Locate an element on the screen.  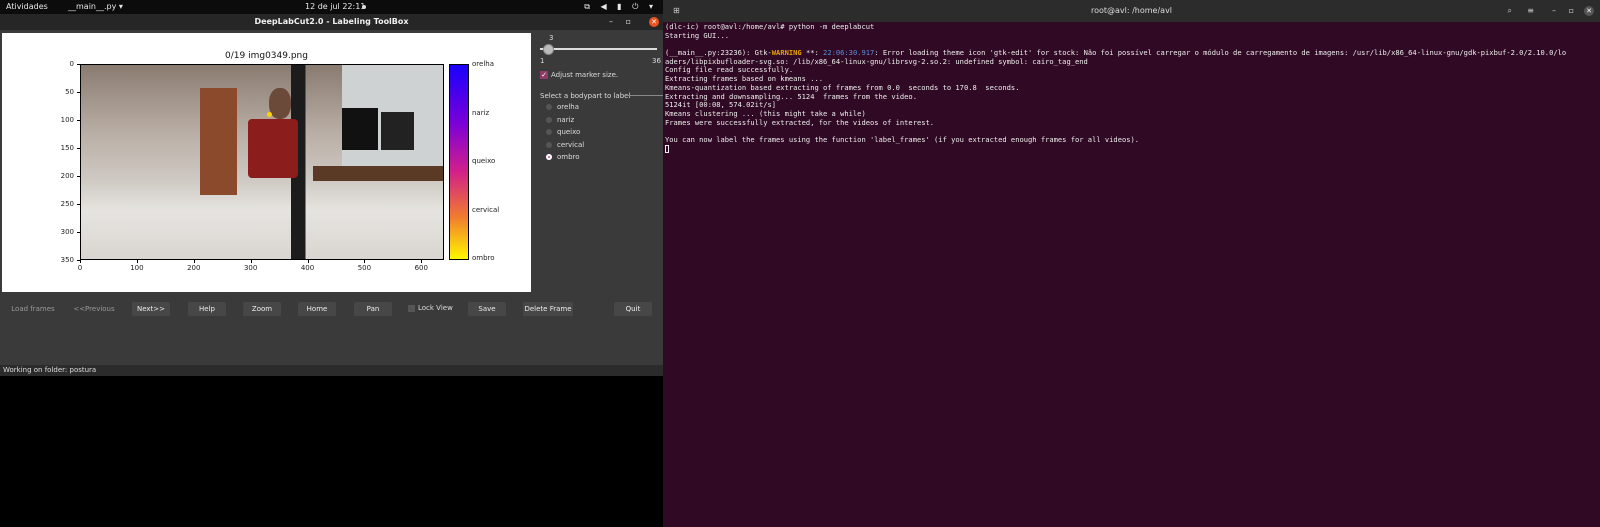
colorbar-label: cervical is located at coordinates (486, 209).